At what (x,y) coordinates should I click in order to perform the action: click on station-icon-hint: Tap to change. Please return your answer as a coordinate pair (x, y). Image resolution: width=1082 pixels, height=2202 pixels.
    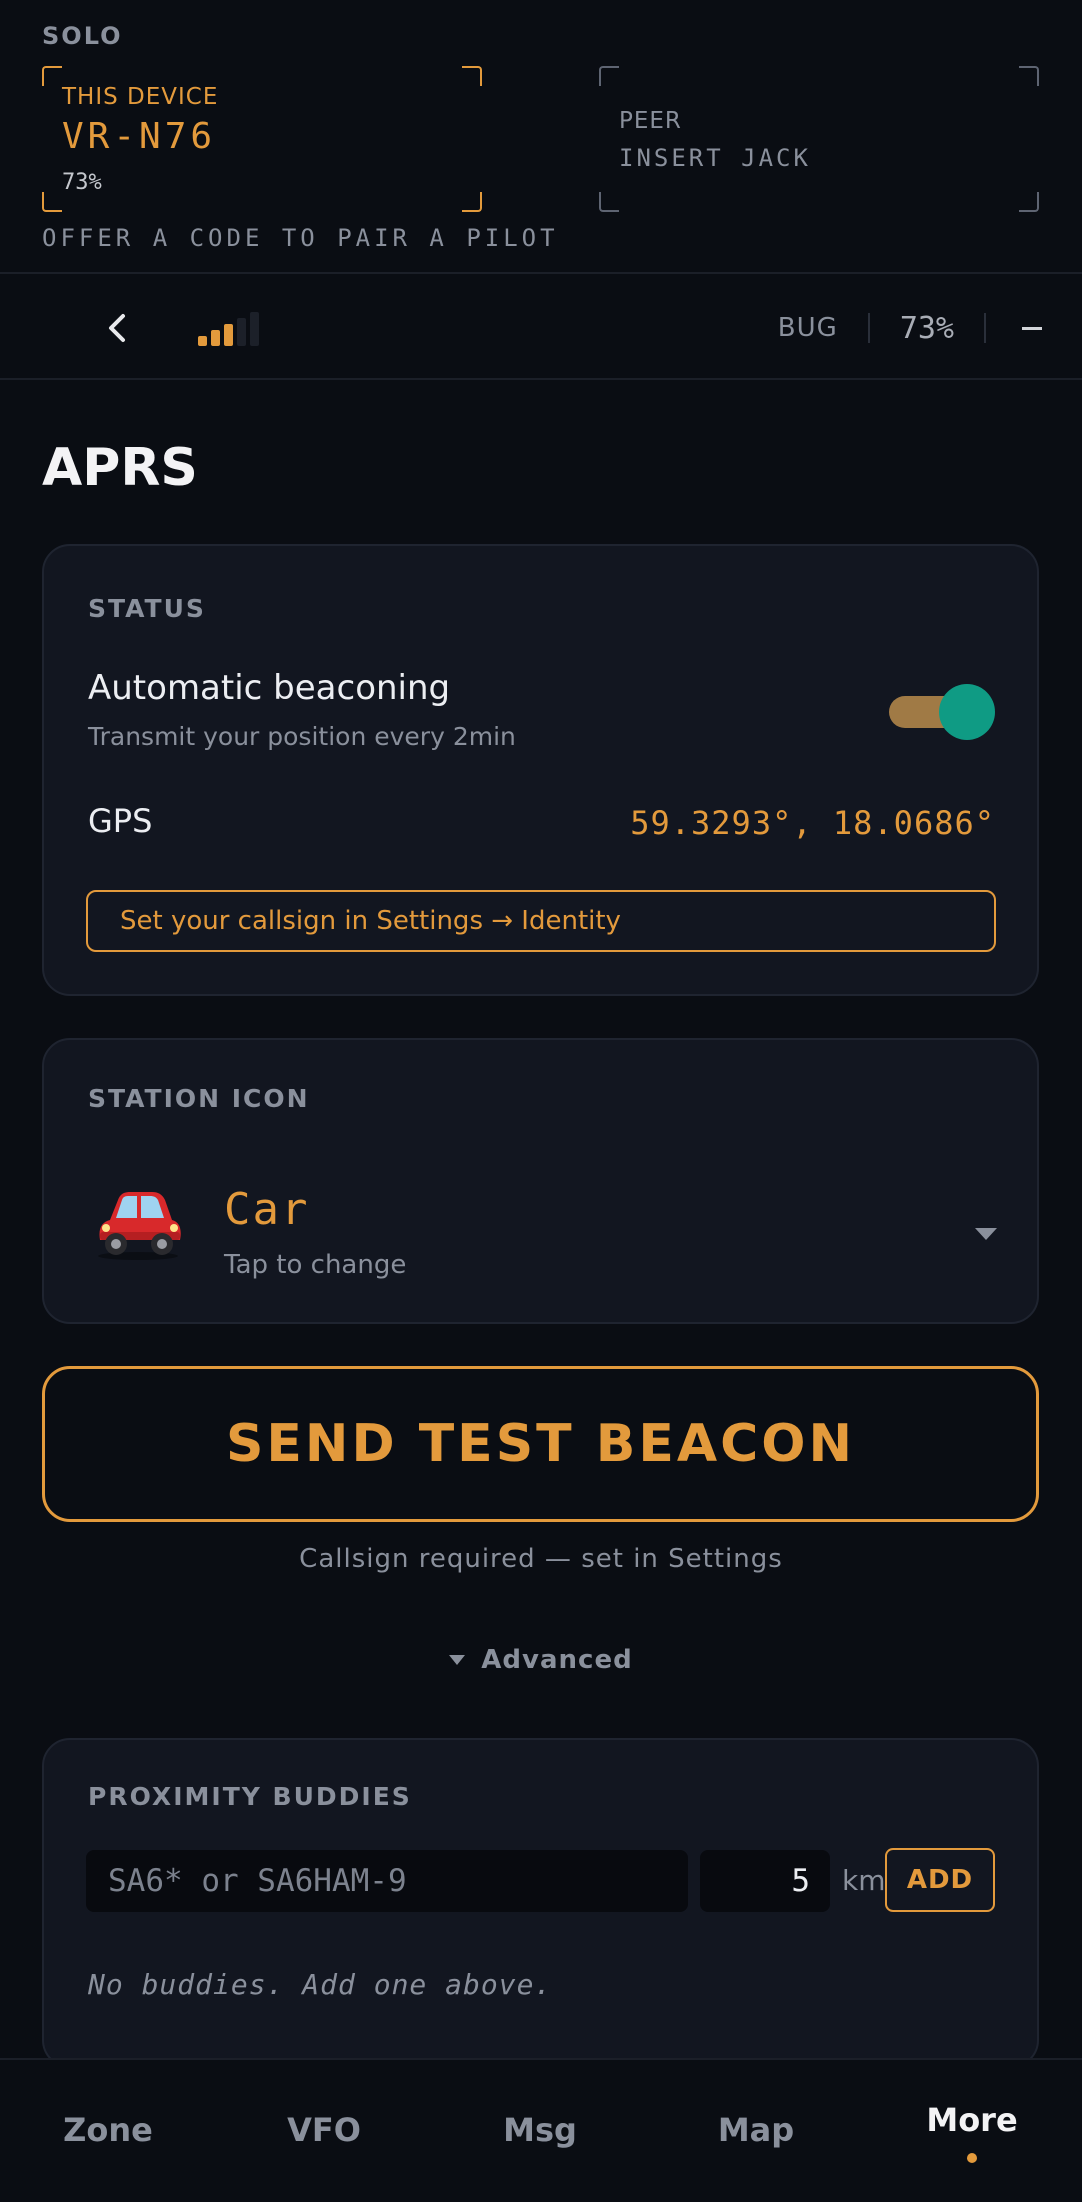
    Looking at the image, I should click on (315, 1265).